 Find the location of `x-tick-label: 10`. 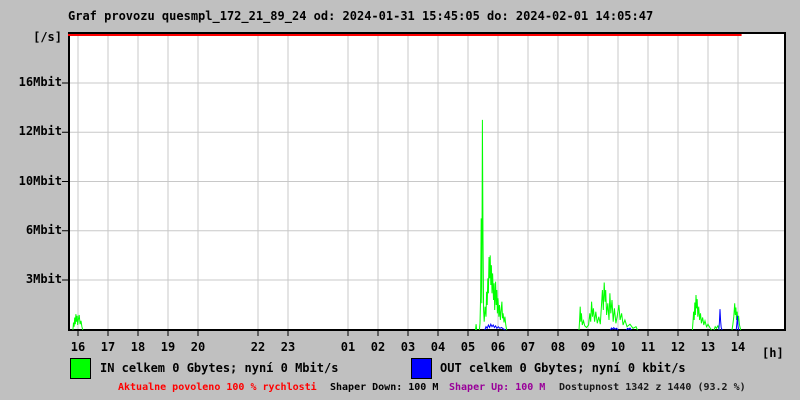

x-tick-label: 10 is located at coordinates (618, 347).